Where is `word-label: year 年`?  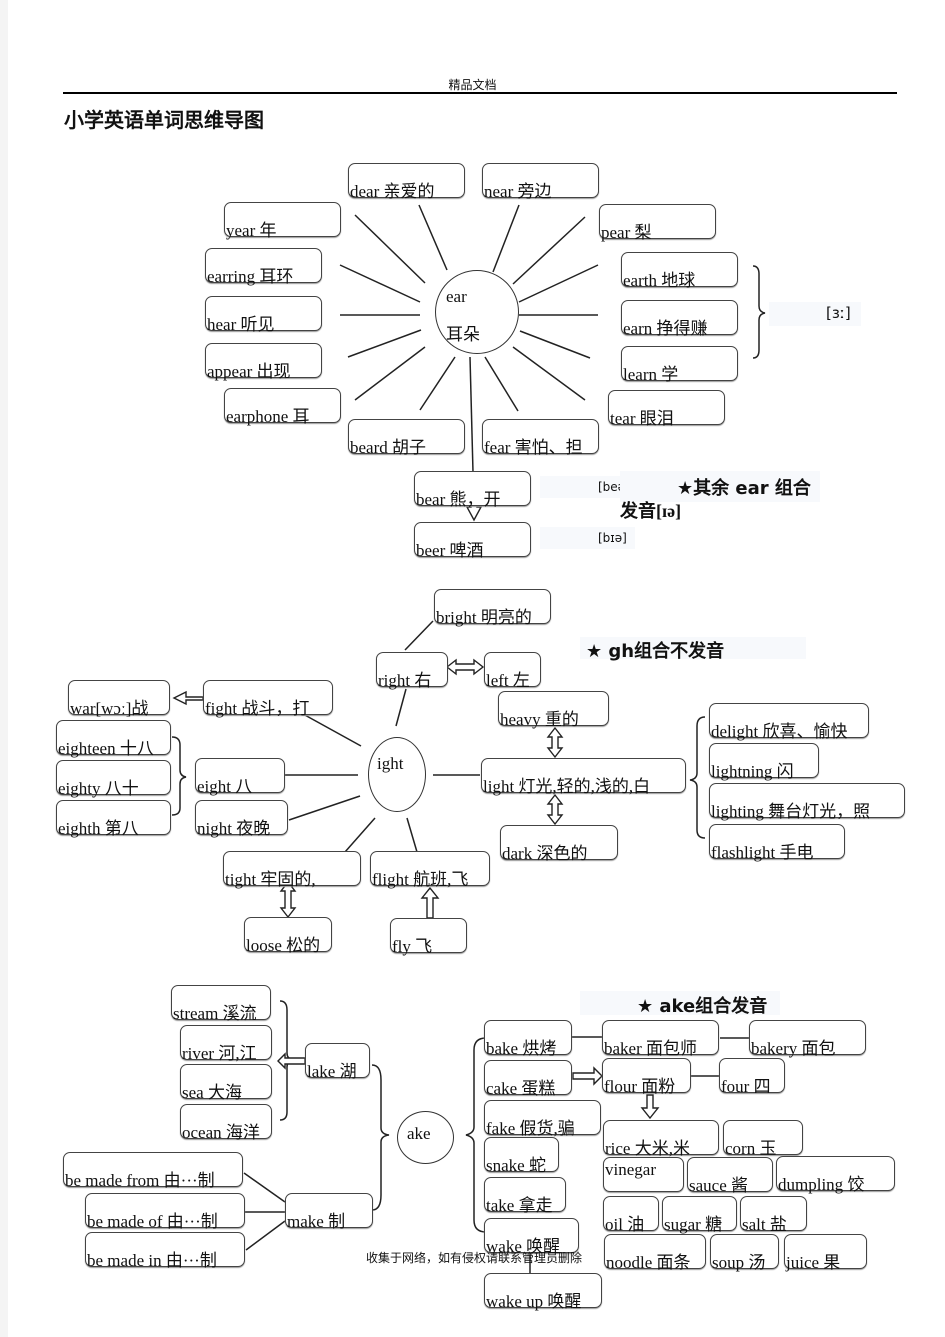
word-label: year 年 is located at coordinates (251, 230).